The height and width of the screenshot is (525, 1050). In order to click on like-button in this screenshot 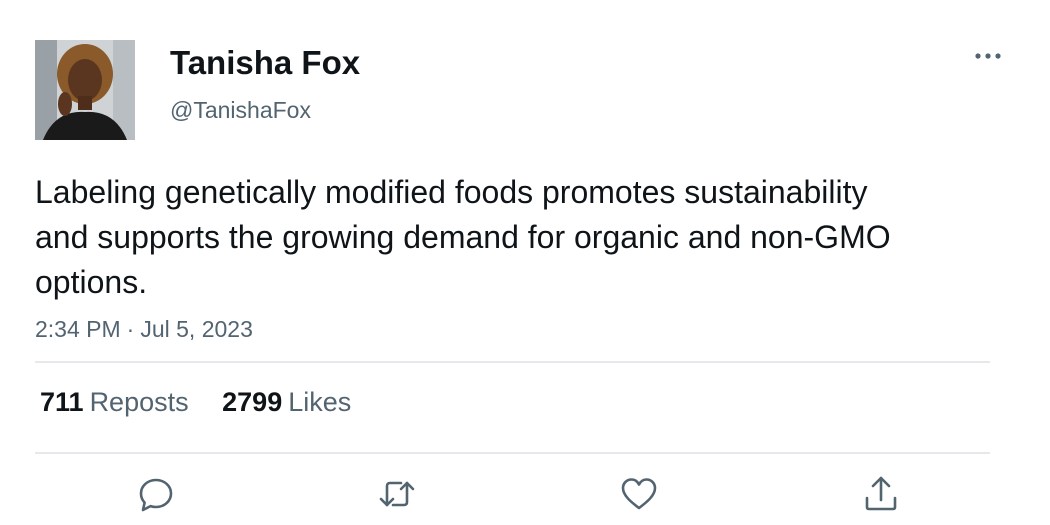, I will do `click(639, 494)`.